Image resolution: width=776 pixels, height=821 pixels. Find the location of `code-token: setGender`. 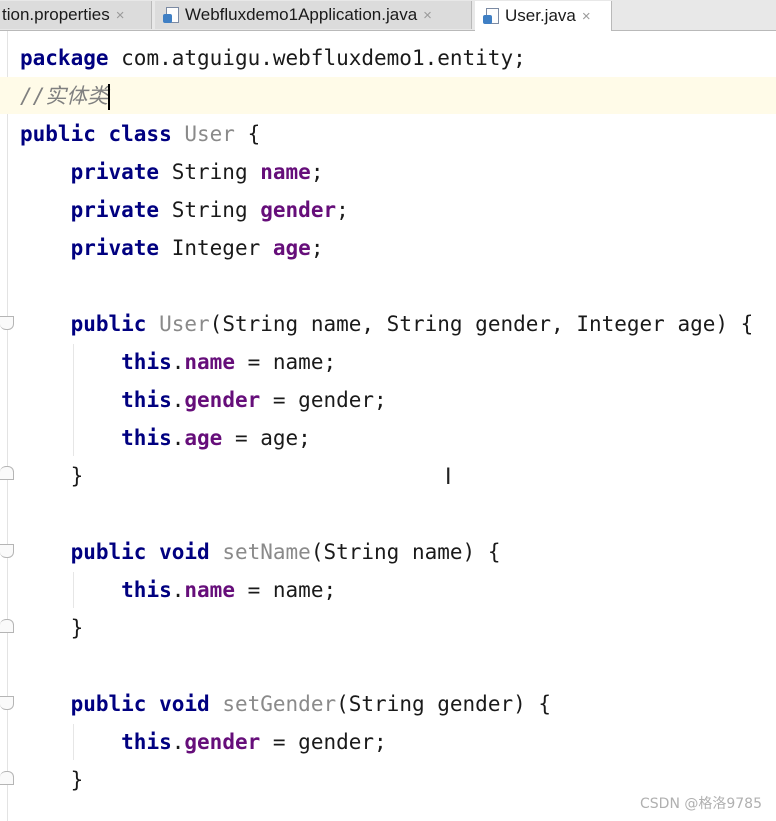

code-token: setGender is located at coordinates (279, 704).